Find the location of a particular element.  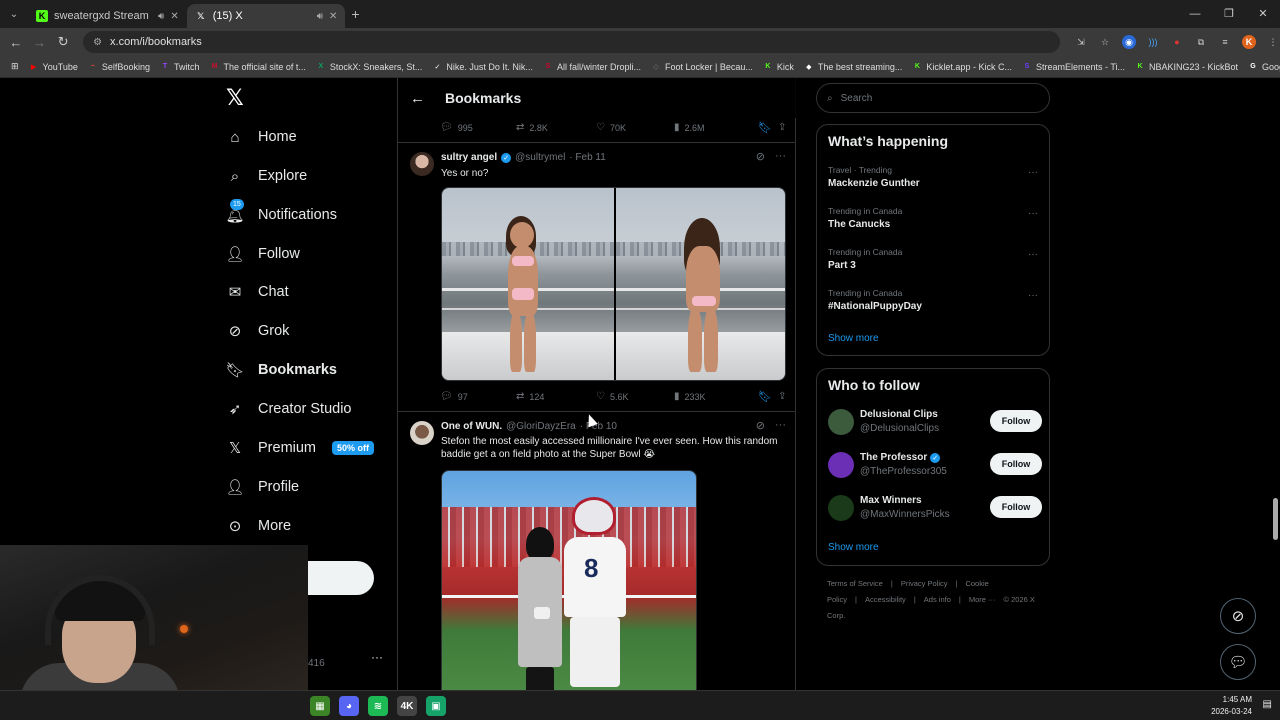

author-name: sultry angel is located at coordinates (469, 157).